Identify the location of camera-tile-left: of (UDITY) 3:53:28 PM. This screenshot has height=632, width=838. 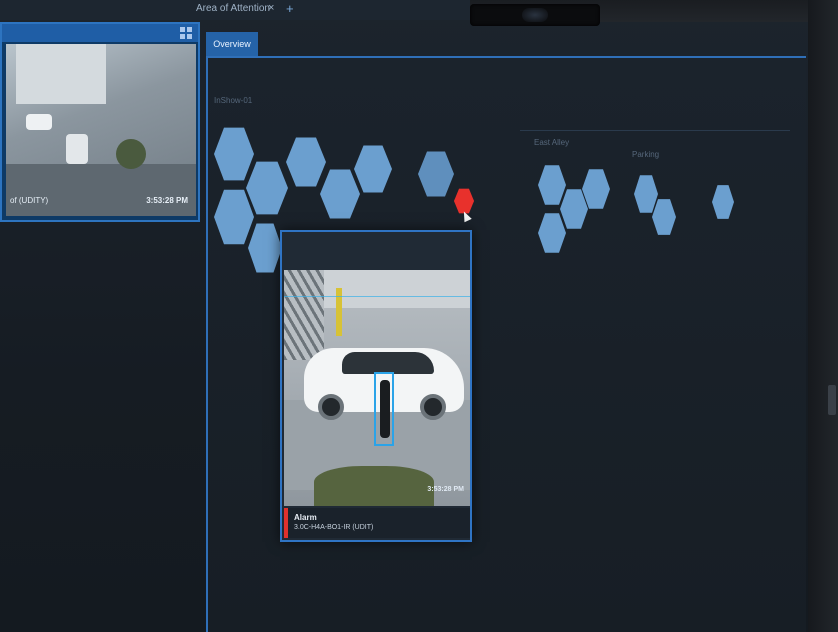
(100, 122).